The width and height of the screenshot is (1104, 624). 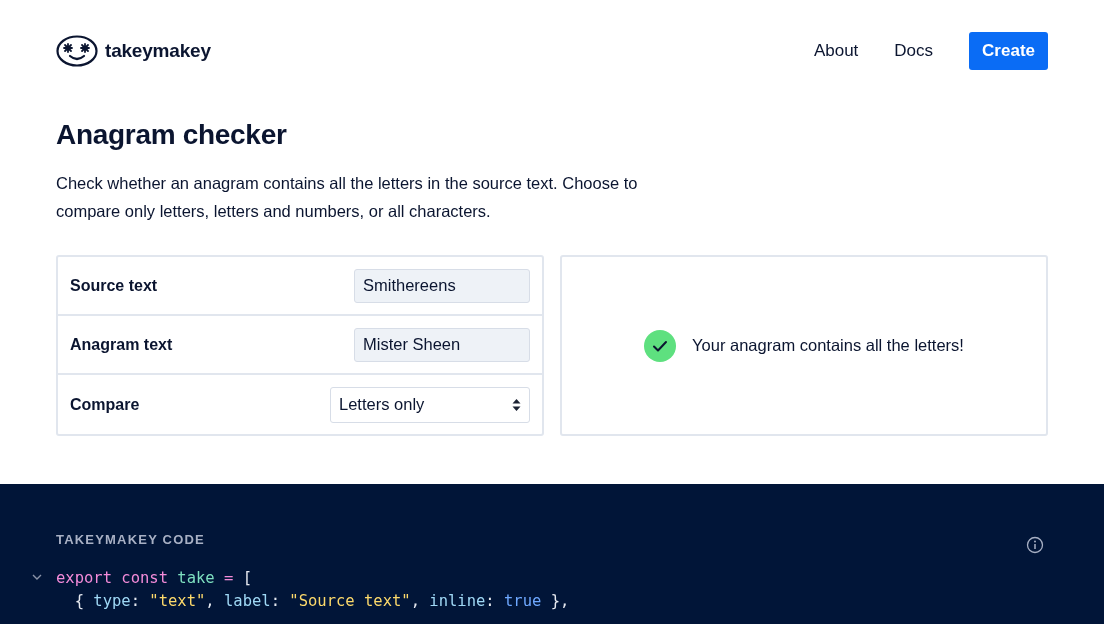 I want to click on check-circle-icon, so click(x=660, y=345).